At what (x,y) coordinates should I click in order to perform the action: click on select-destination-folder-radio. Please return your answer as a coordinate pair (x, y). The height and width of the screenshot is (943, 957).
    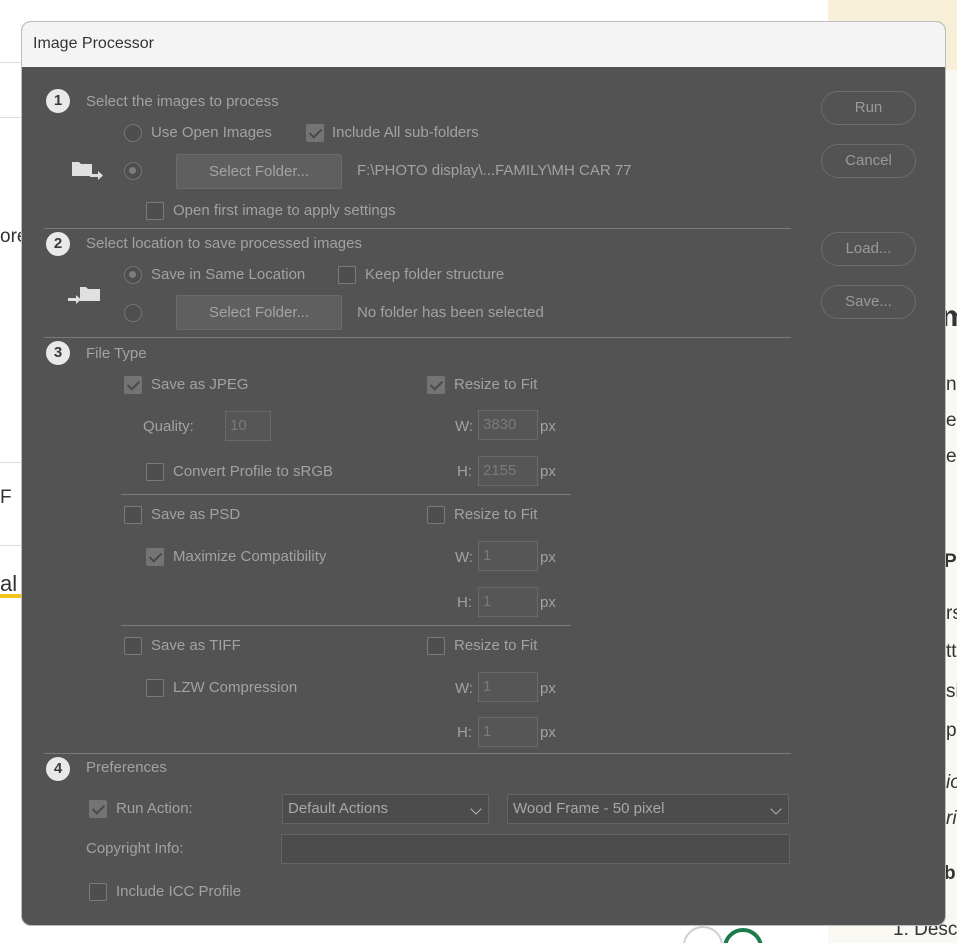
    Looking at the image, I should click on (133, 313).